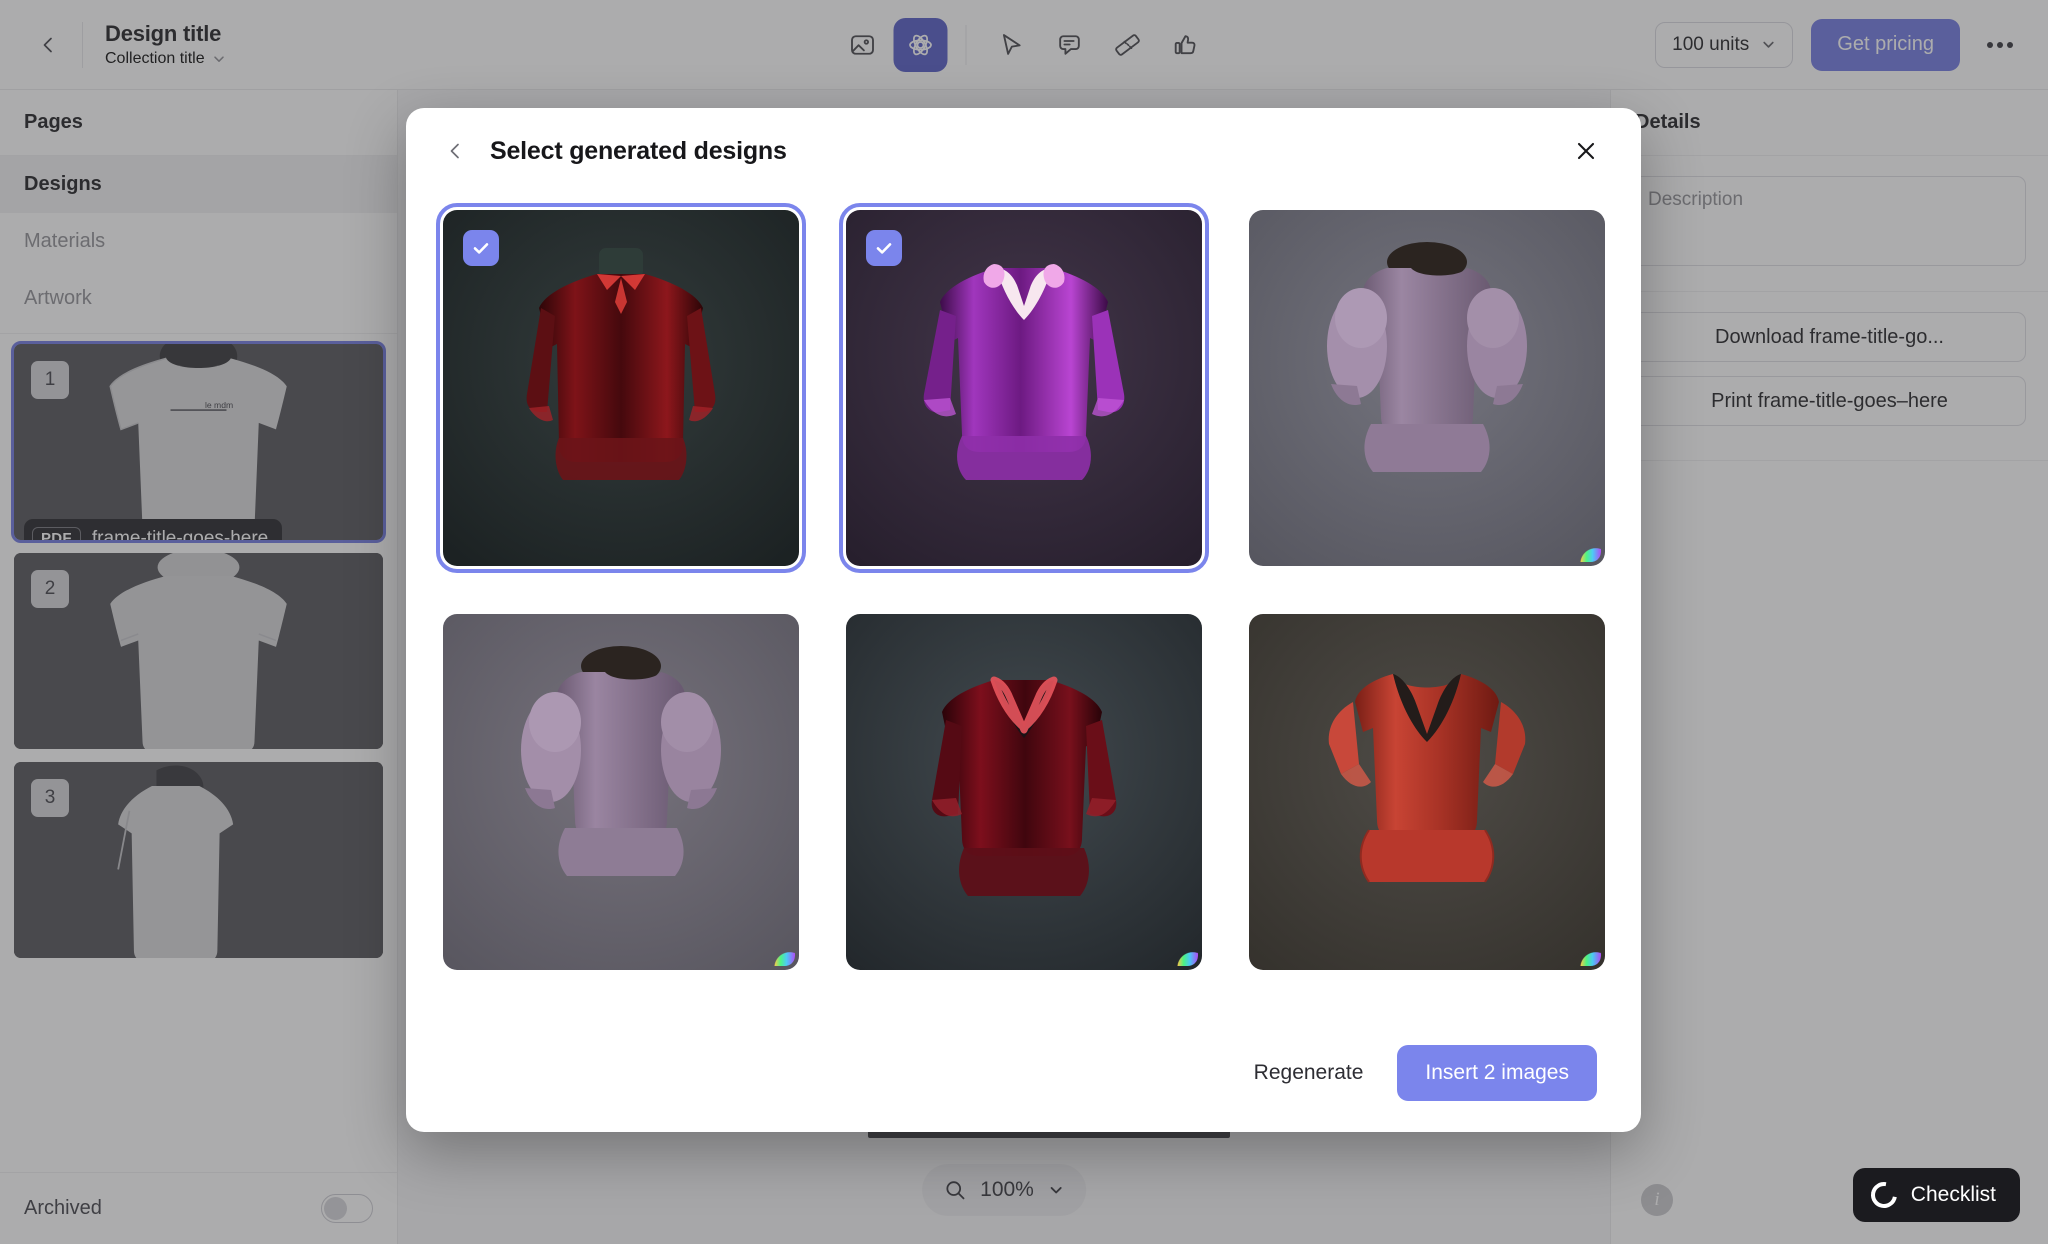 The width and height of the screenshot is (2048, 1244). I want to click on close-icon, so click(1586, 151).